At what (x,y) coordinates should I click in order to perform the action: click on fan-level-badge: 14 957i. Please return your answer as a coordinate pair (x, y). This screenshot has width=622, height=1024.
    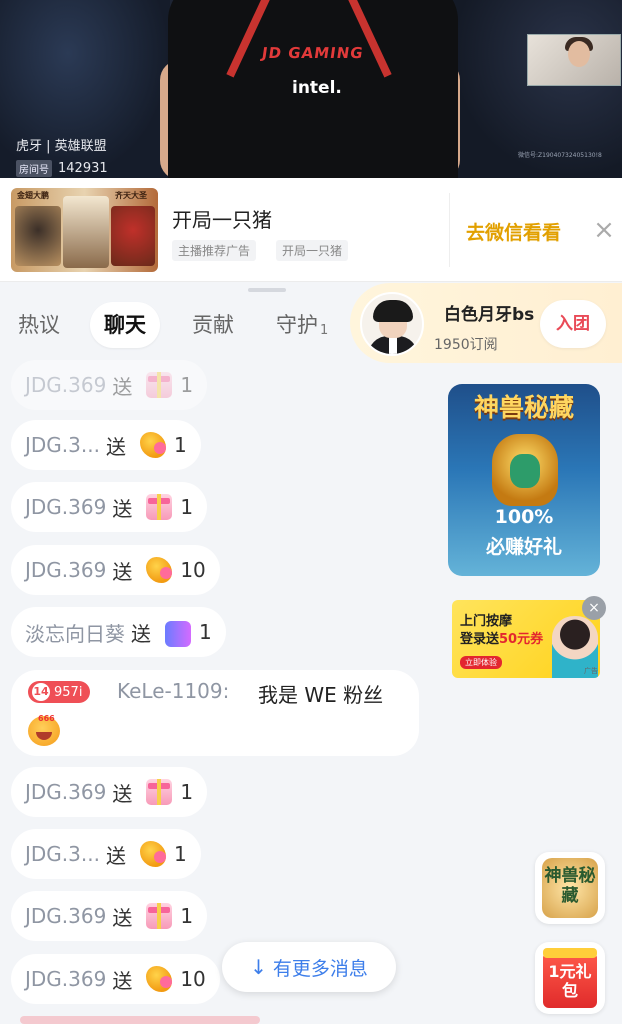
    Looking at the image, I should click on (59, 692).